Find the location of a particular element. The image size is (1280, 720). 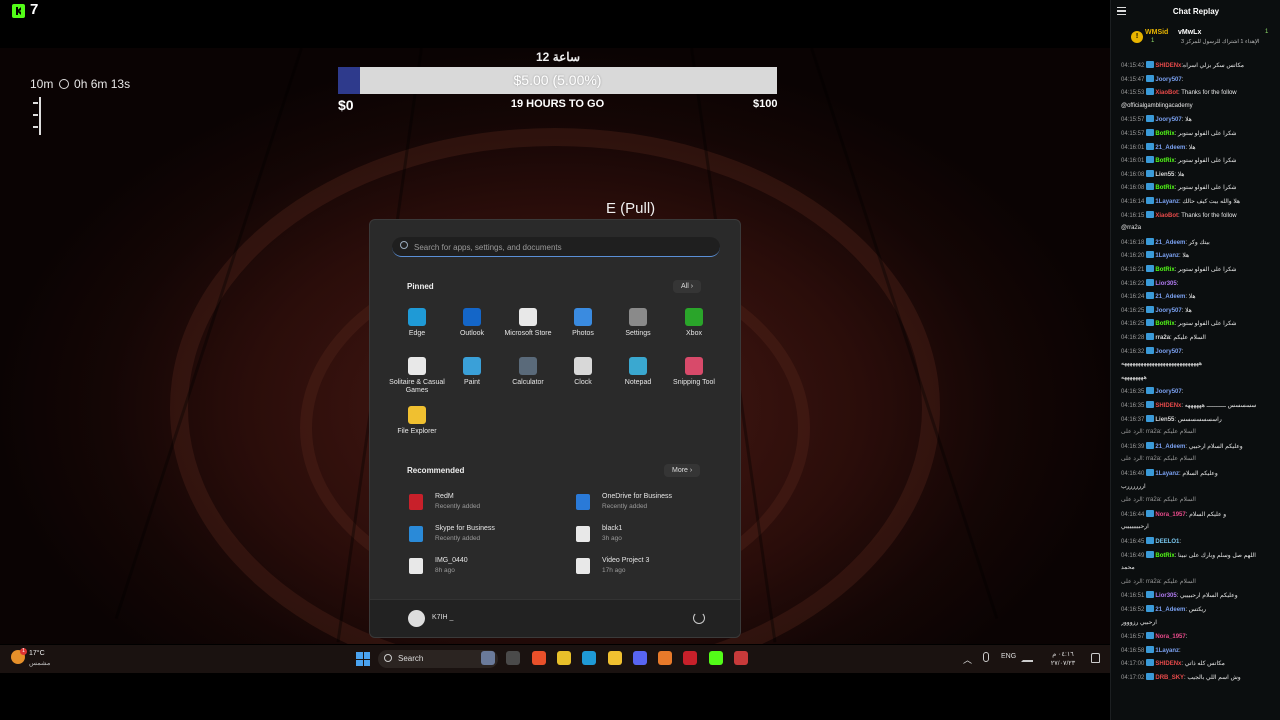

file-explorer-icon is located at coordinates (614, 658).